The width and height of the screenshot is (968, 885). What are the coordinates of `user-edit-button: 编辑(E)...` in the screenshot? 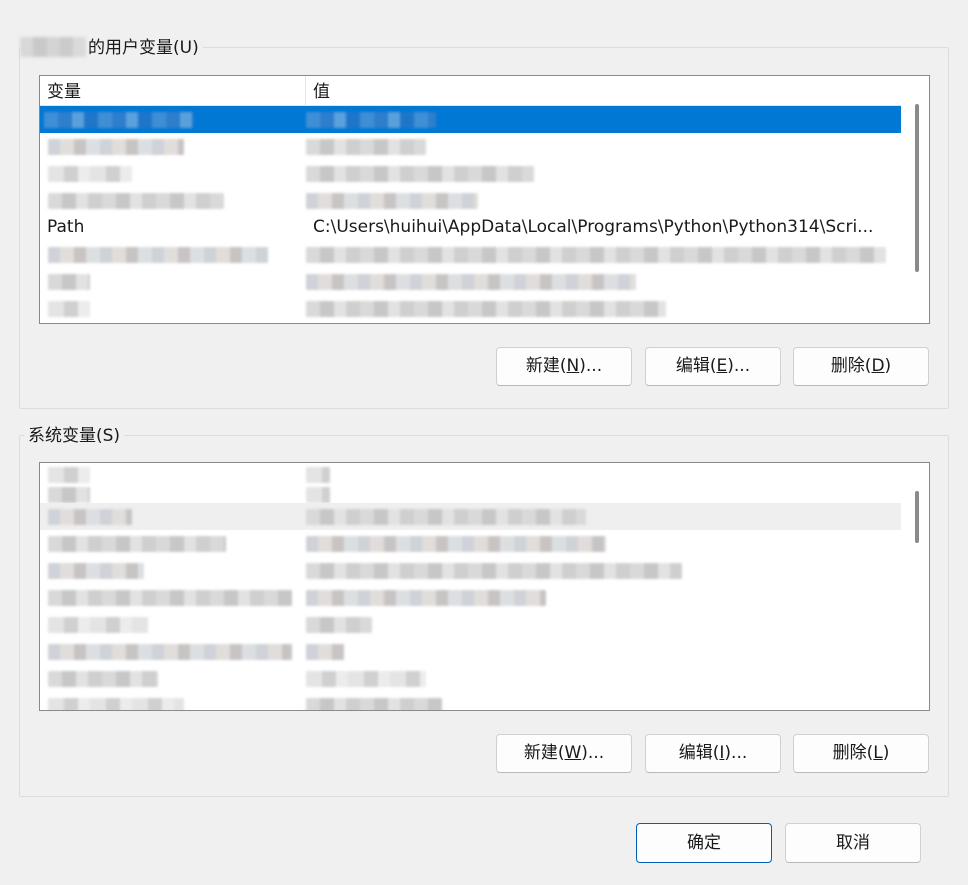 It's located at (713, 366).